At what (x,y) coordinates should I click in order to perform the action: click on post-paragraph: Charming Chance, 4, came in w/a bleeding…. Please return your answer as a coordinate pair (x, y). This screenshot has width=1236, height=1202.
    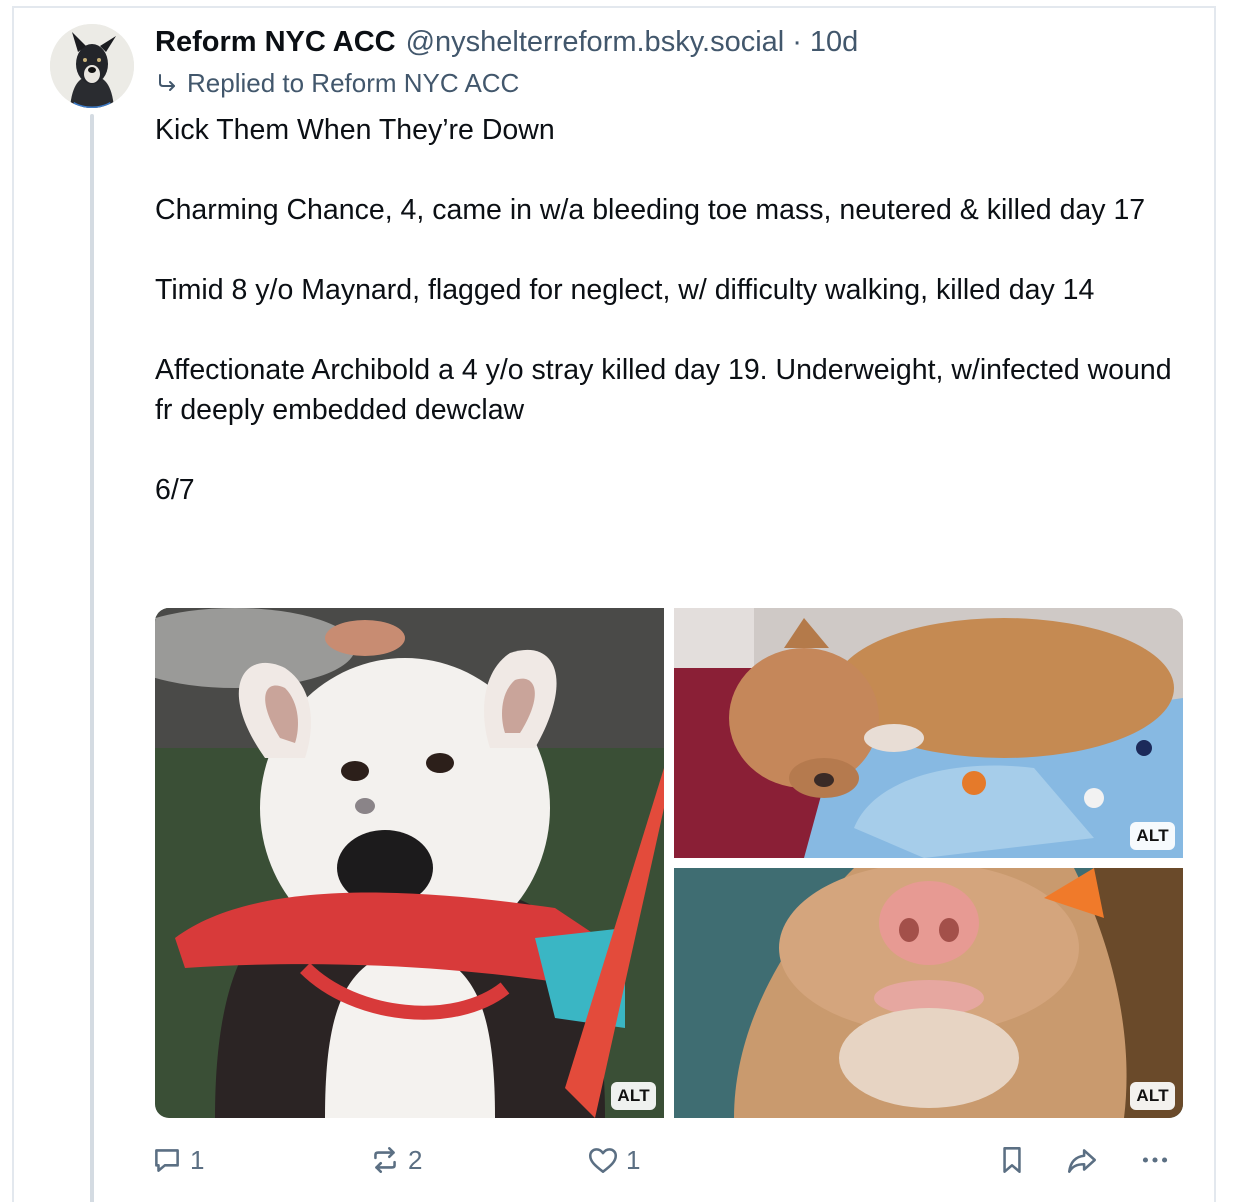
    Looking at the image, I should click on (650, 210).